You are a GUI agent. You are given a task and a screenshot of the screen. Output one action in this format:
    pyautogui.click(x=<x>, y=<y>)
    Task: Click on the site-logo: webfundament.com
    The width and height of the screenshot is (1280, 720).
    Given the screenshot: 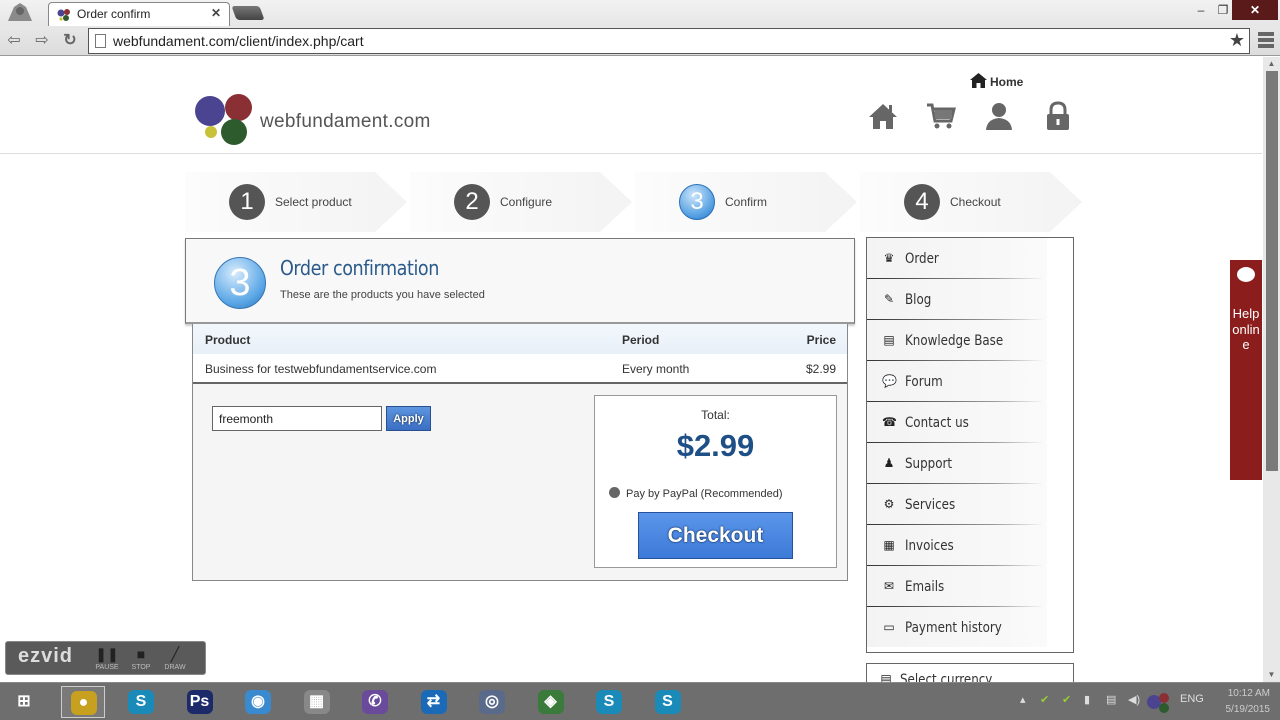 What is the action you would take?
    pyautogui.click(x=325, y=119)
    